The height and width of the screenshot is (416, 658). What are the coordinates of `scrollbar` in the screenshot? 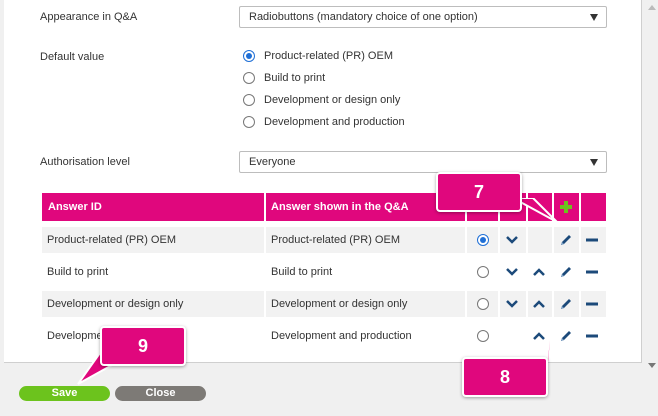 It's located at (651, 187).